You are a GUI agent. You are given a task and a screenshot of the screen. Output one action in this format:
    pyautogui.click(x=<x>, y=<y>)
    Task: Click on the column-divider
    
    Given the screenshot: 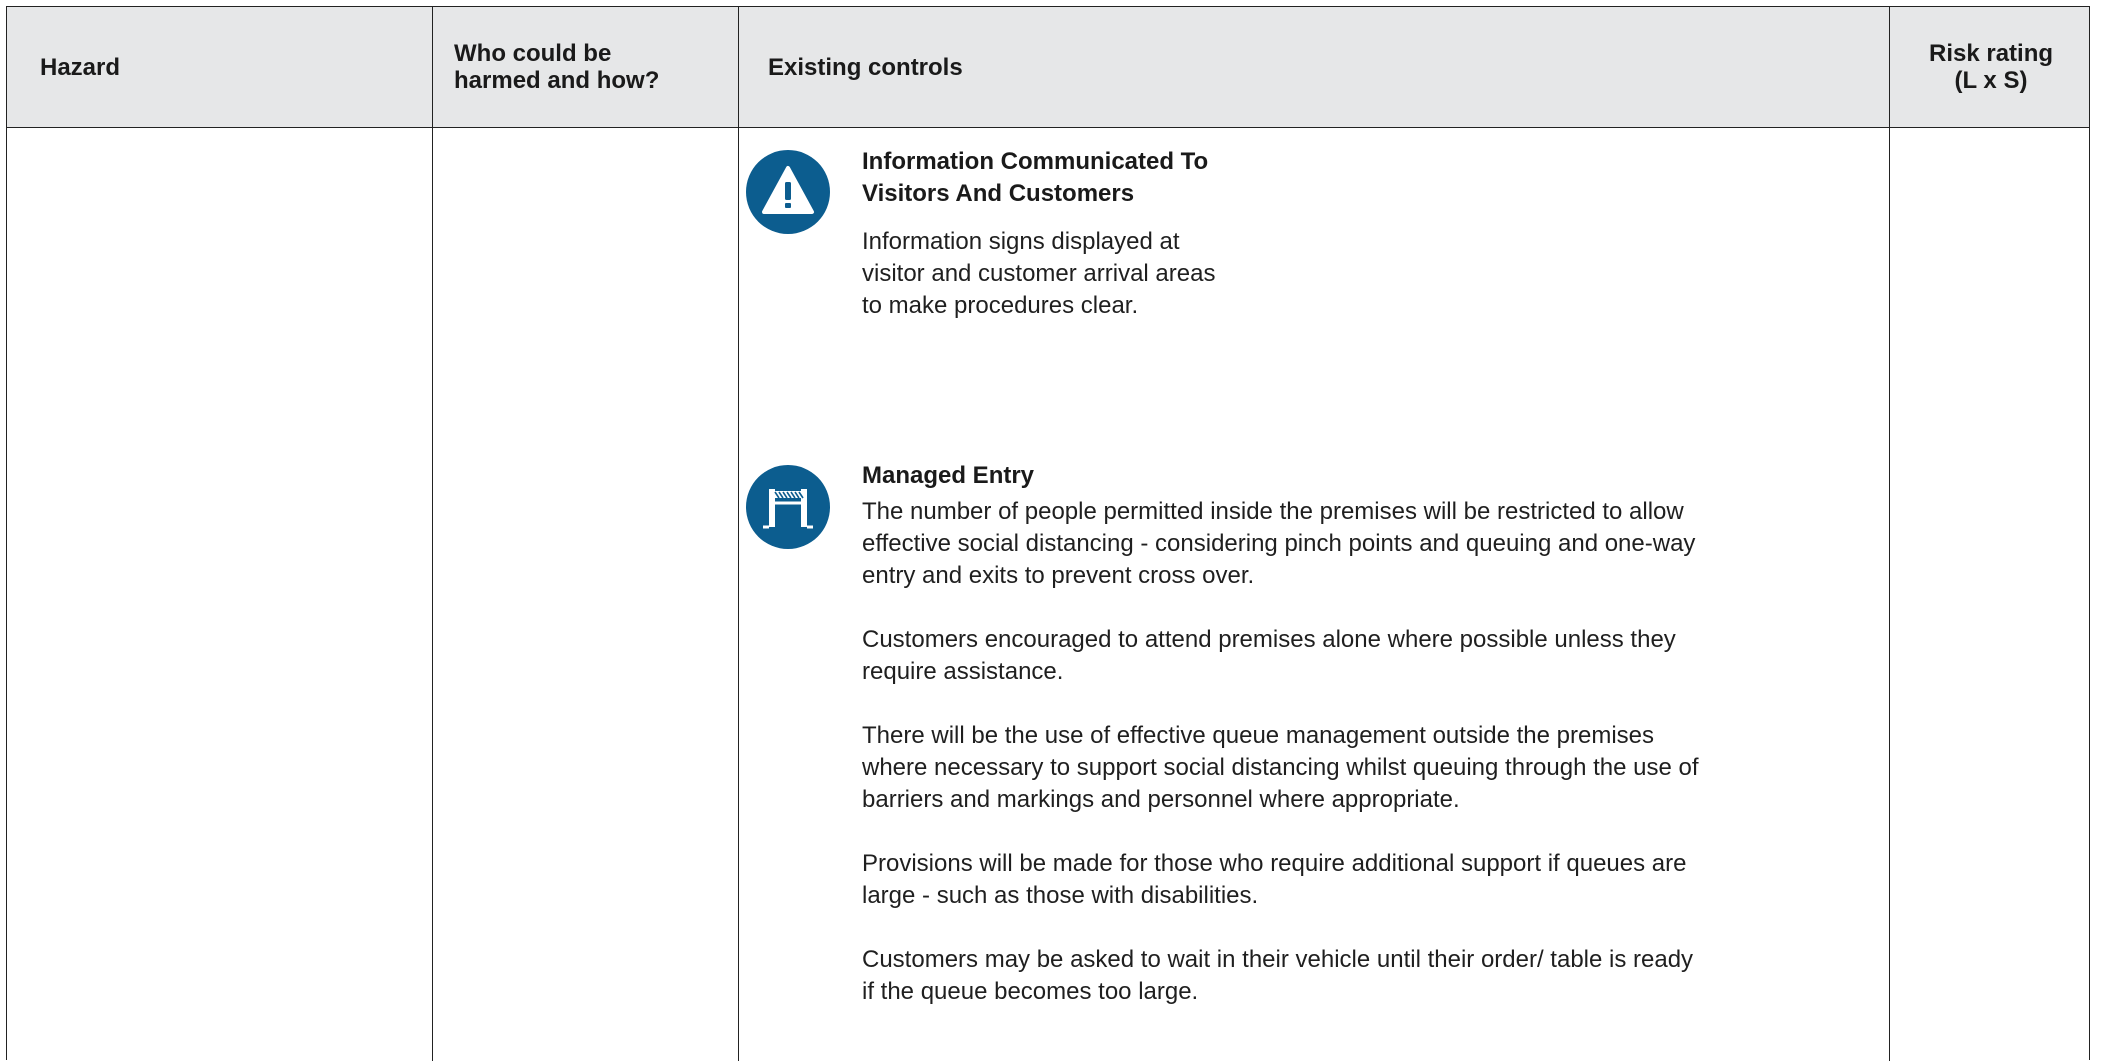 What is the action you would take?
    pyautogui.click(x=738, y=534)
    